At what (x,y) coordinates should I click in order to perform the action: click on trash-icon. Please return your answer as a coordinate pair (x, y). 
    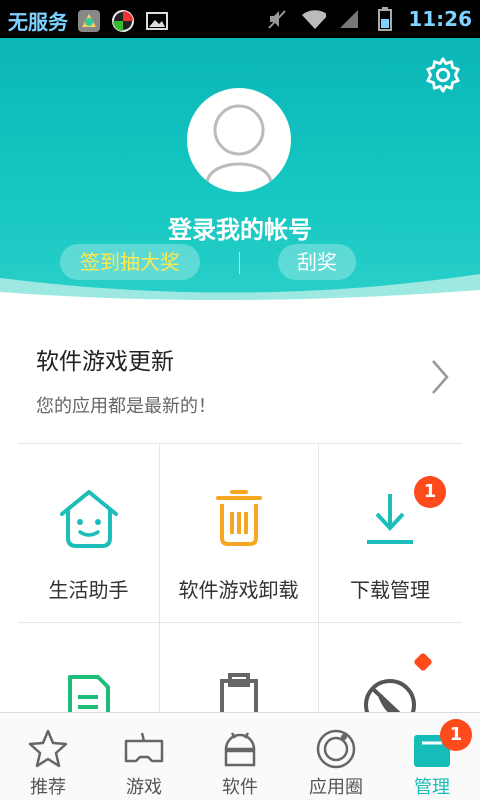
    Looking at the image, I should click on (238, 518).